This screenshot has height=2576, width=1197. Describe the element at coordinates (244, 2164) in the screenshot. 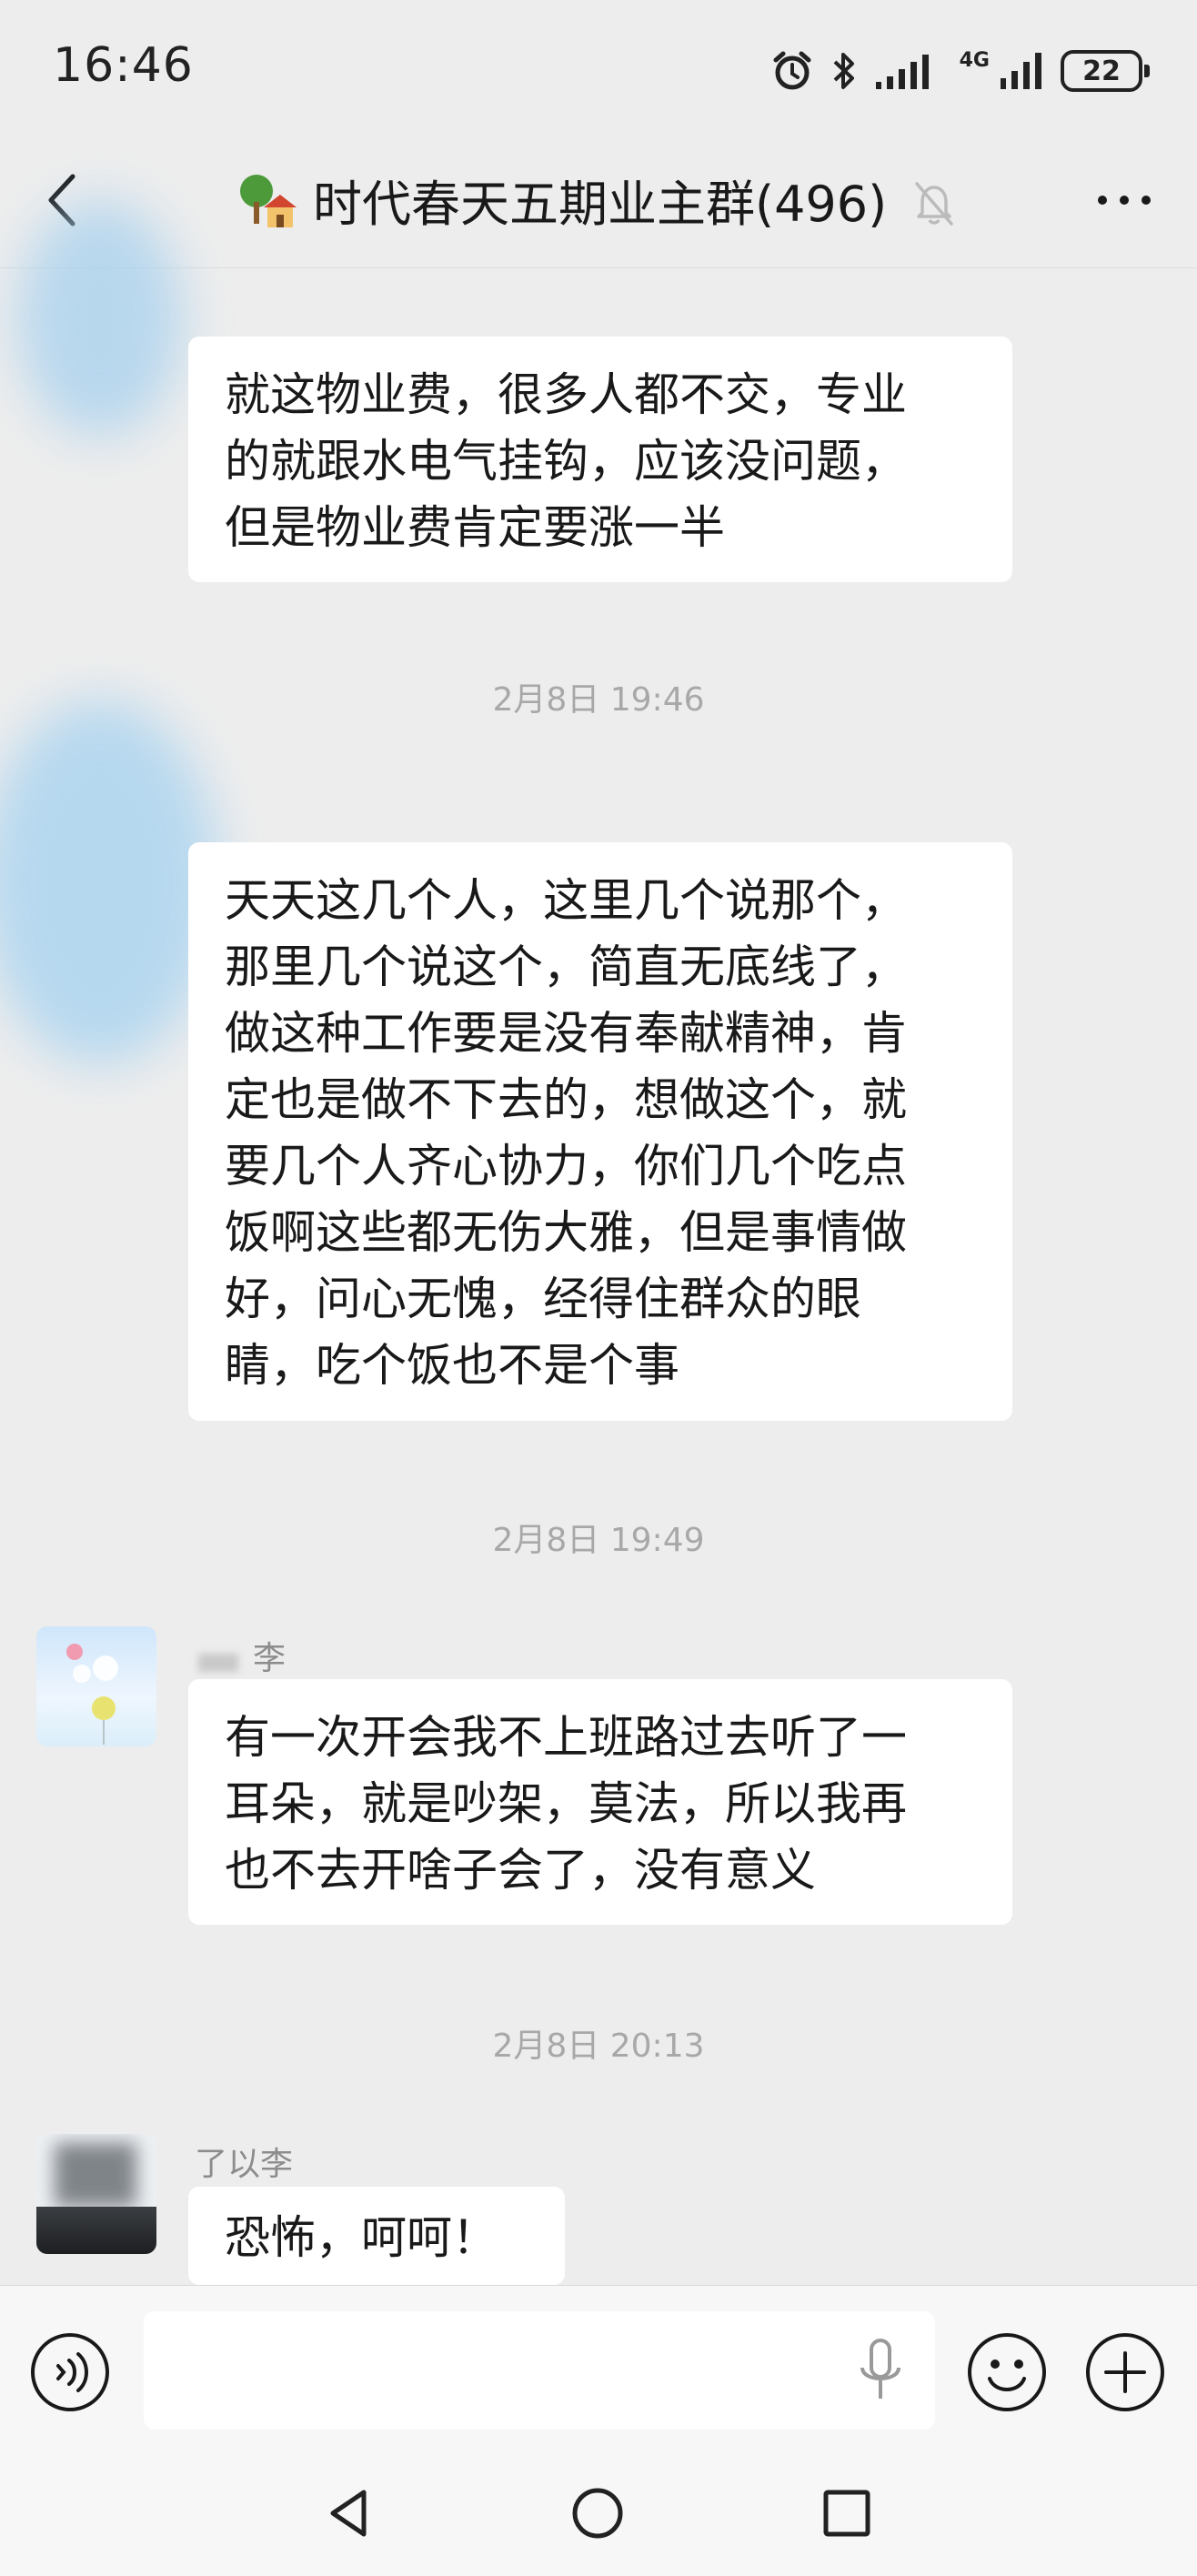

I see `sender-name: 了以李` at that location.